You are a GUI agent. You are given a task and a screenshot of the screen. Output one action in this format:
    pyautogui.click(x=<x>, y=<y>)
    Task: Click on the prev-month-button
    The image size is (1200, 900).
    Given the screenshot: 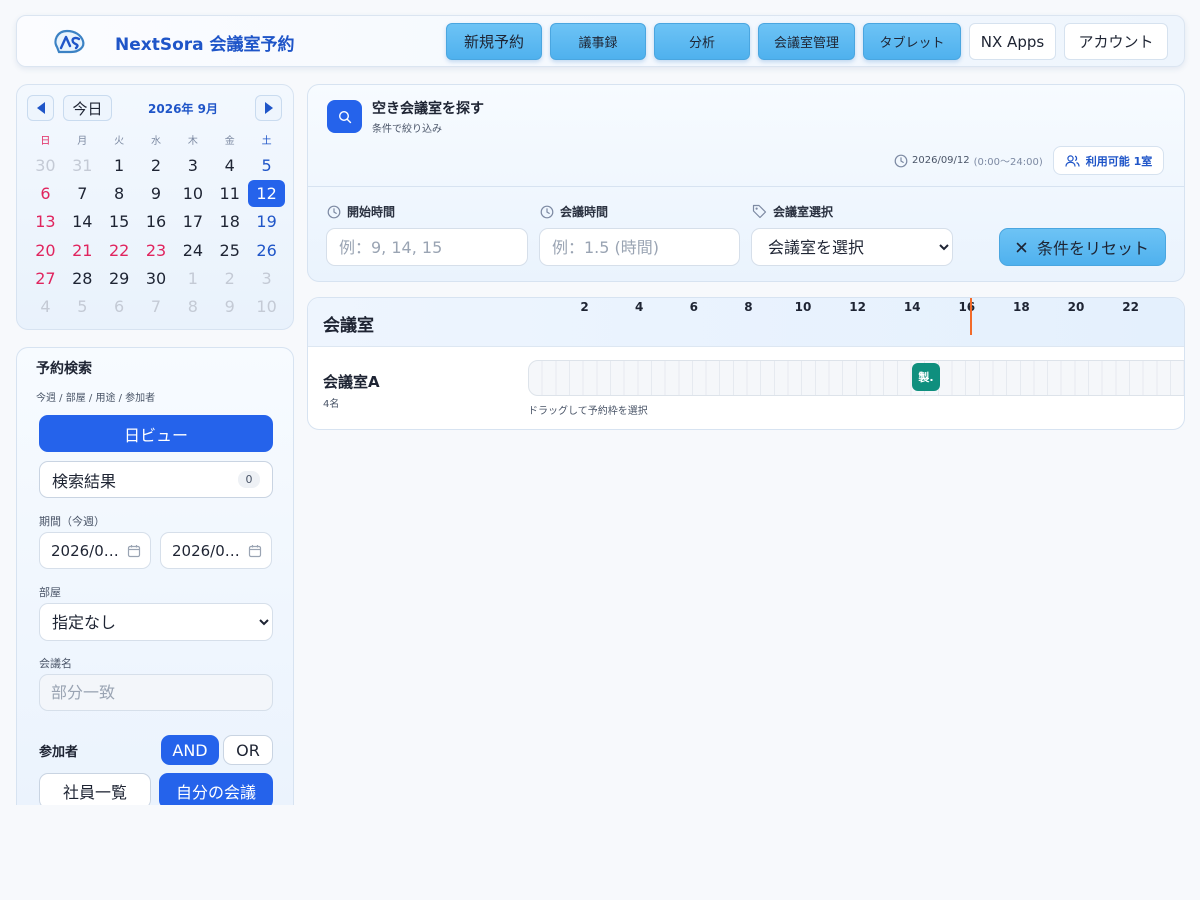 What is the action you would take?
    pyautogui.click(x=40, y=108)
    